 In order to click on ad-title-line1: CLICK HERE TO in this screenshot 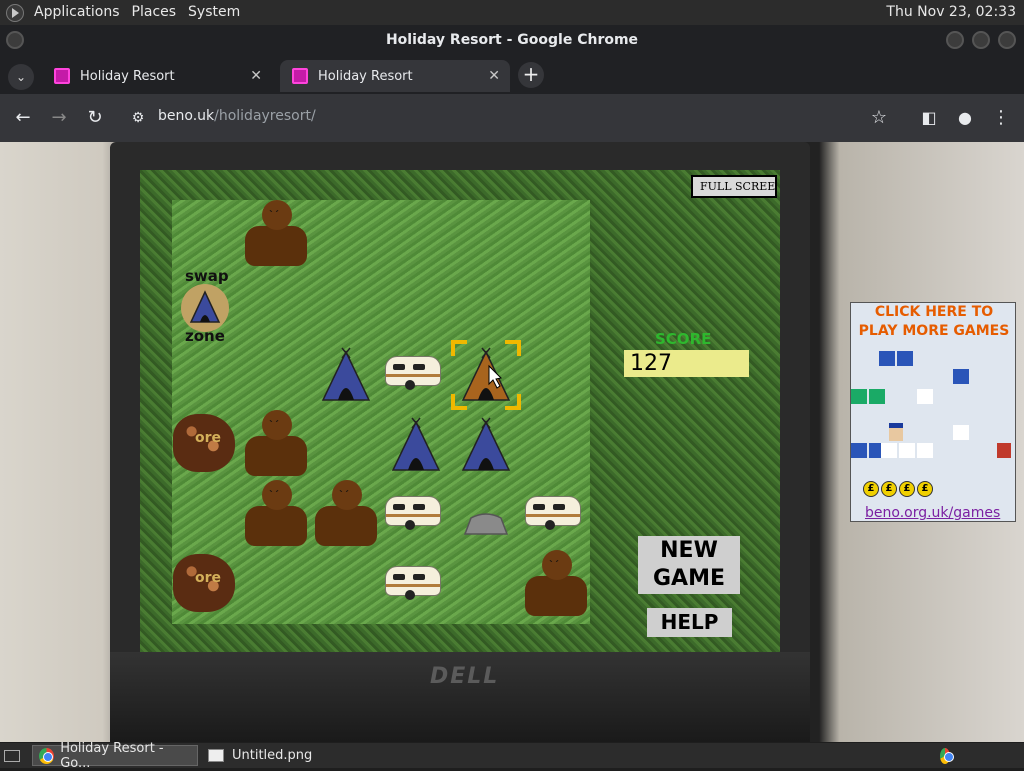, I will do `click(934, 312)`.